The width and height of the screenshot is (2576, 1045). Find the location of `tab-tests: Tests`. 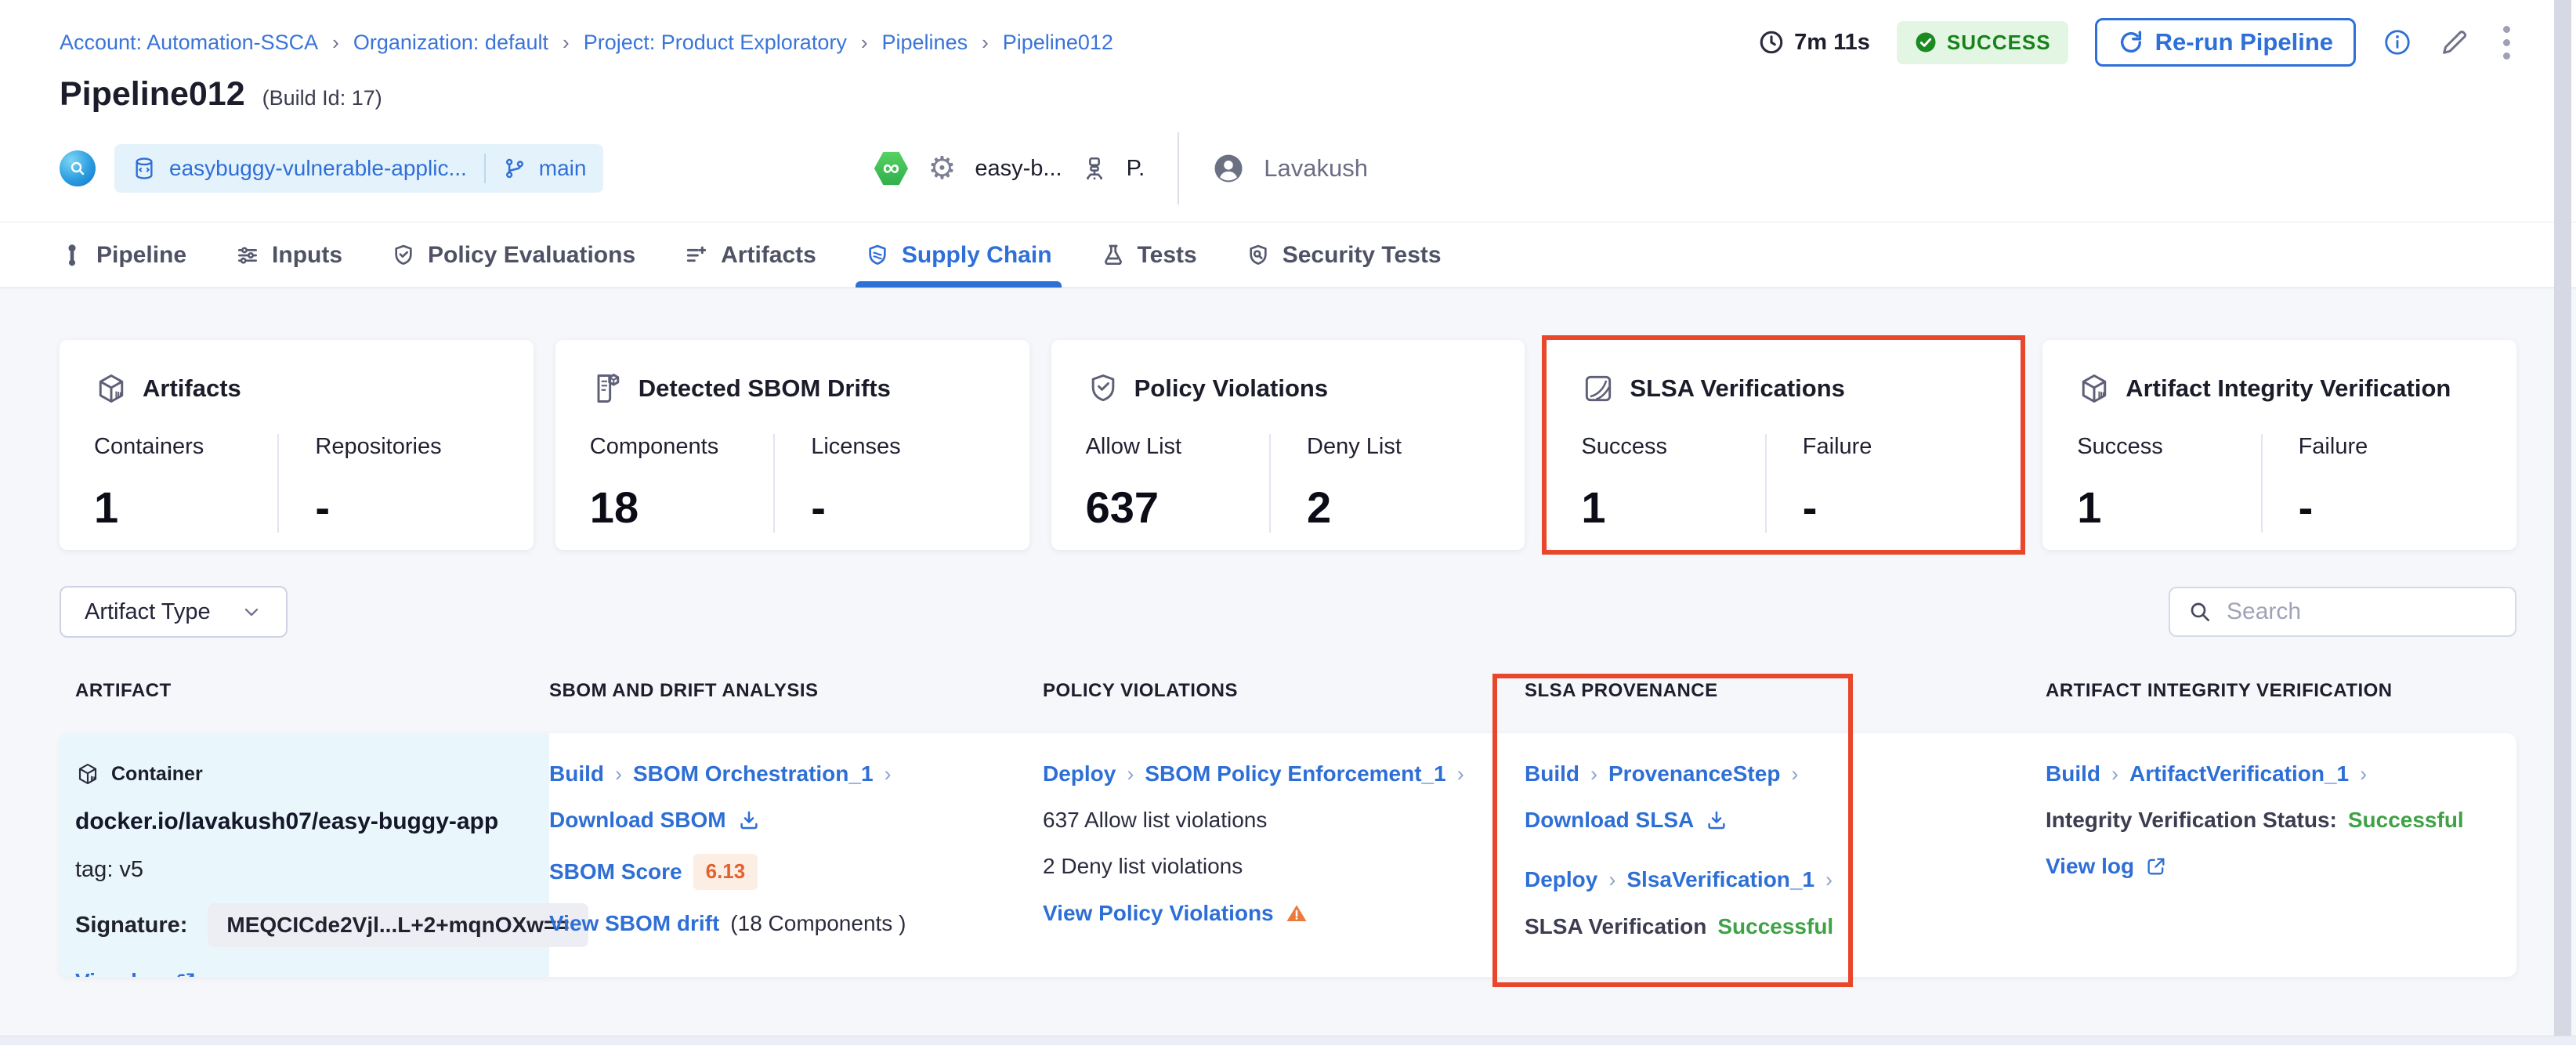

tab-tests: Tests is located at coordinates (1149, 254).